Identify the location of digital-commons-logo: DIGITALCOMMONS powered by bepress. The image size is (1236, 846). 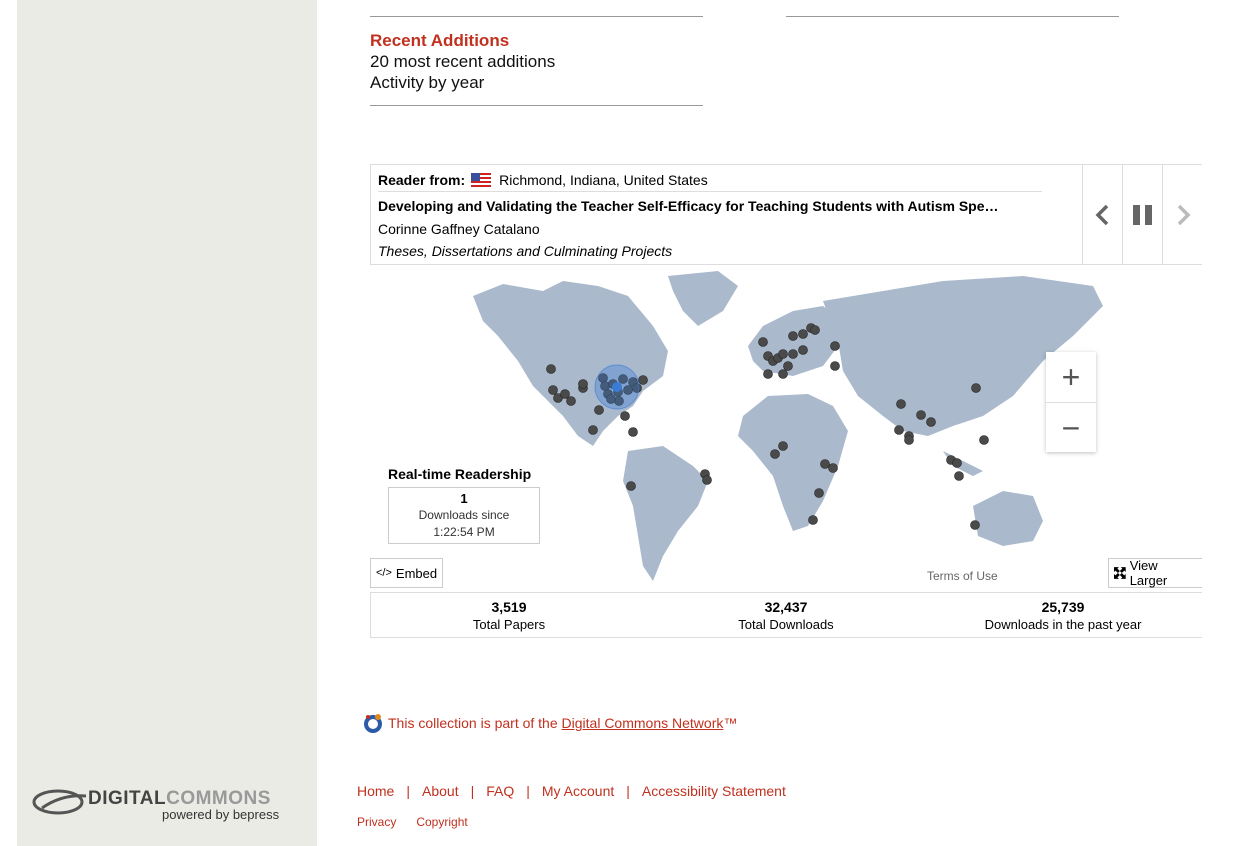
(163, 806).